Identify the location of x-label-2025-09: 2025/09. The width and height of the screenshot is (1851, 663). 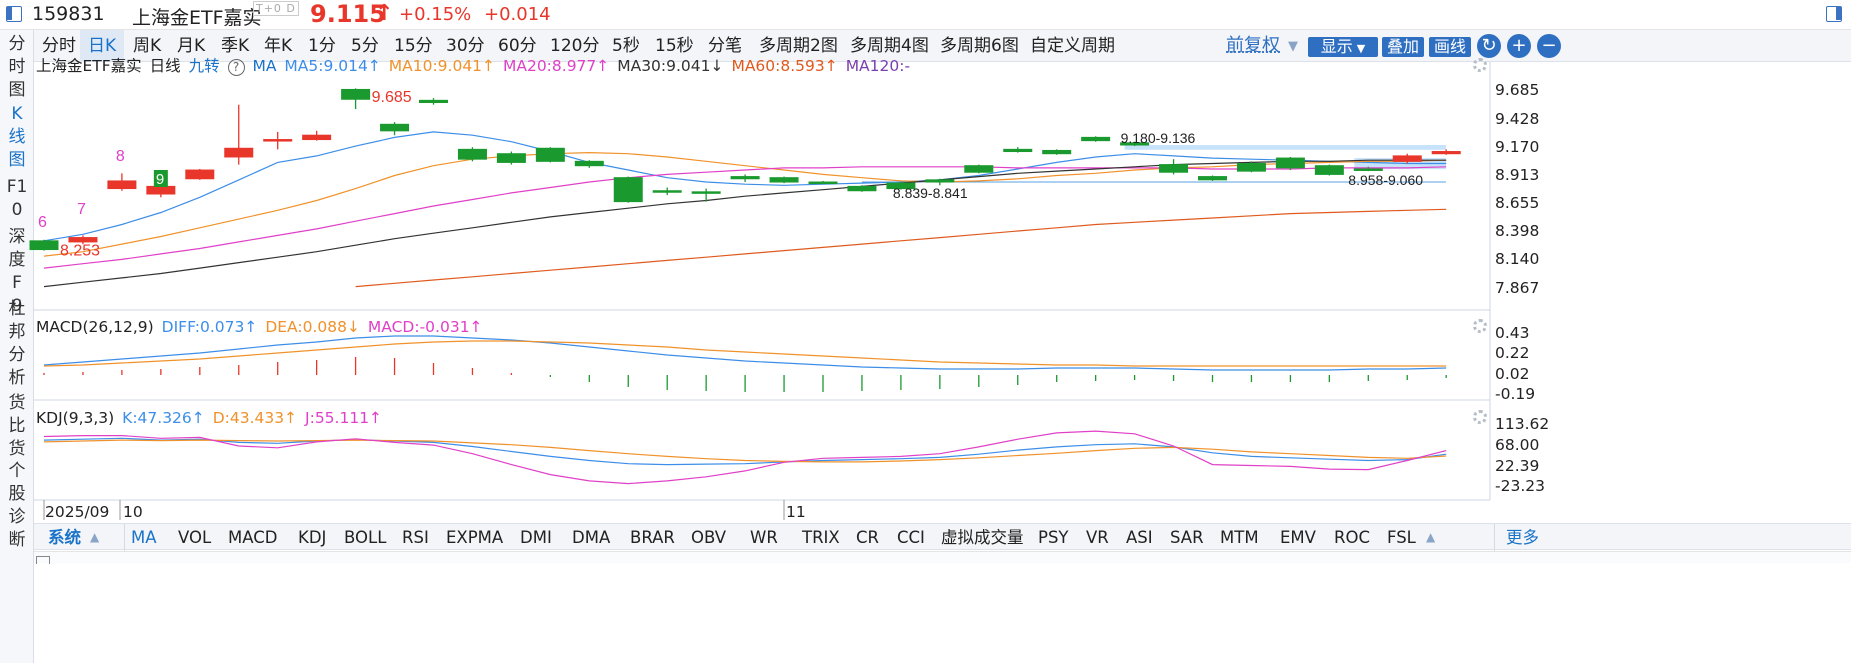
(77, 512).